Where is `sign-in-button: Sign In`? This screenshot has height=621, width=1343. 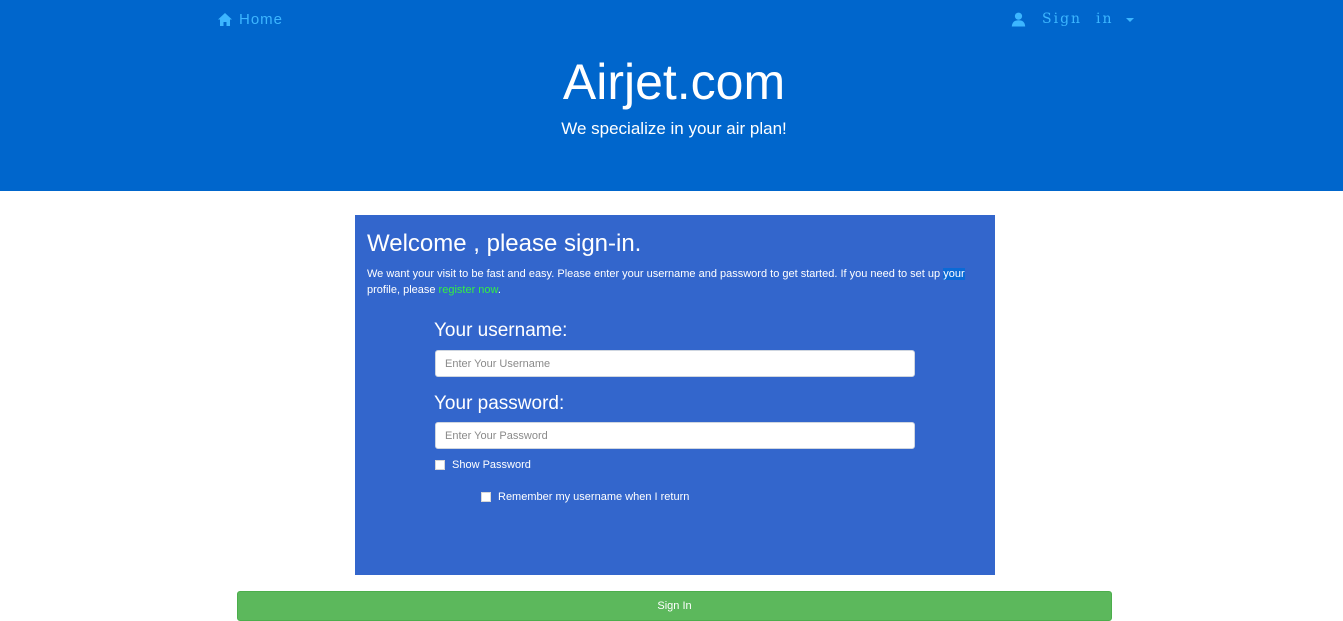
sign-in-button: Sign In is located at coordinates (674, 606).